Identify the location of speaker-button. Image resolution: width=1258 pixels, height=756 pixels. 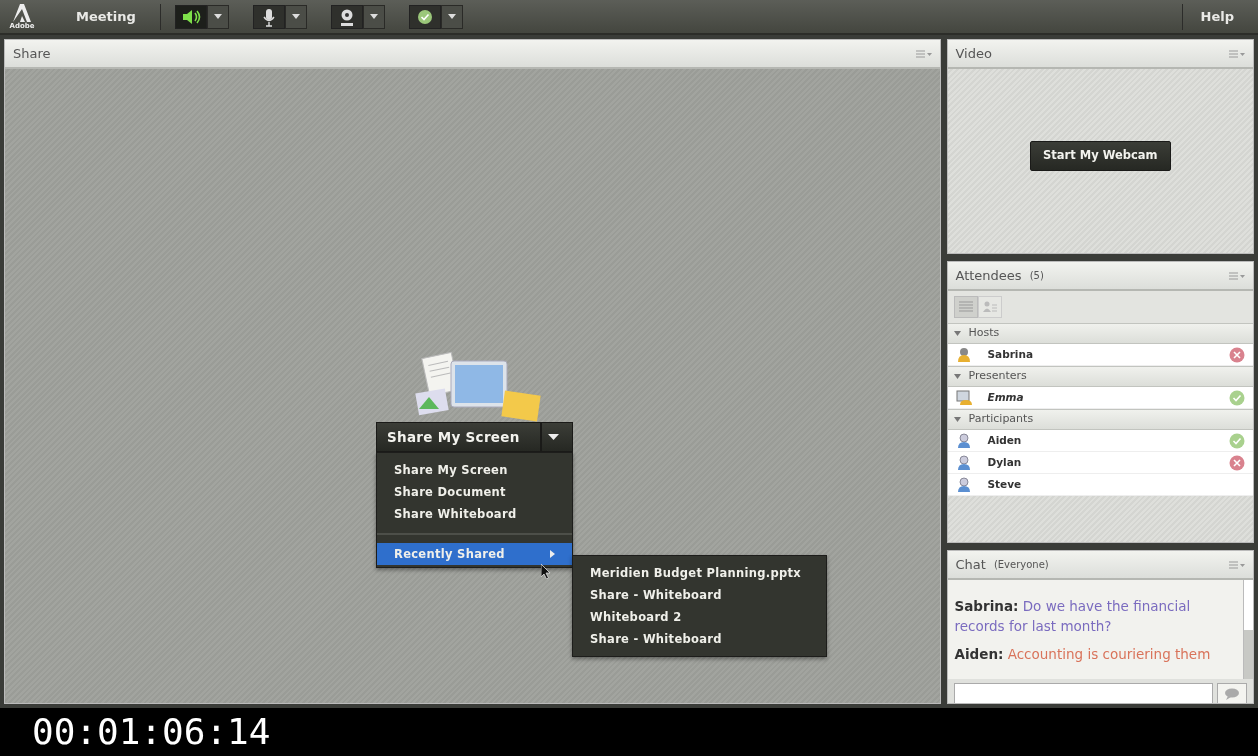
(190, 16).